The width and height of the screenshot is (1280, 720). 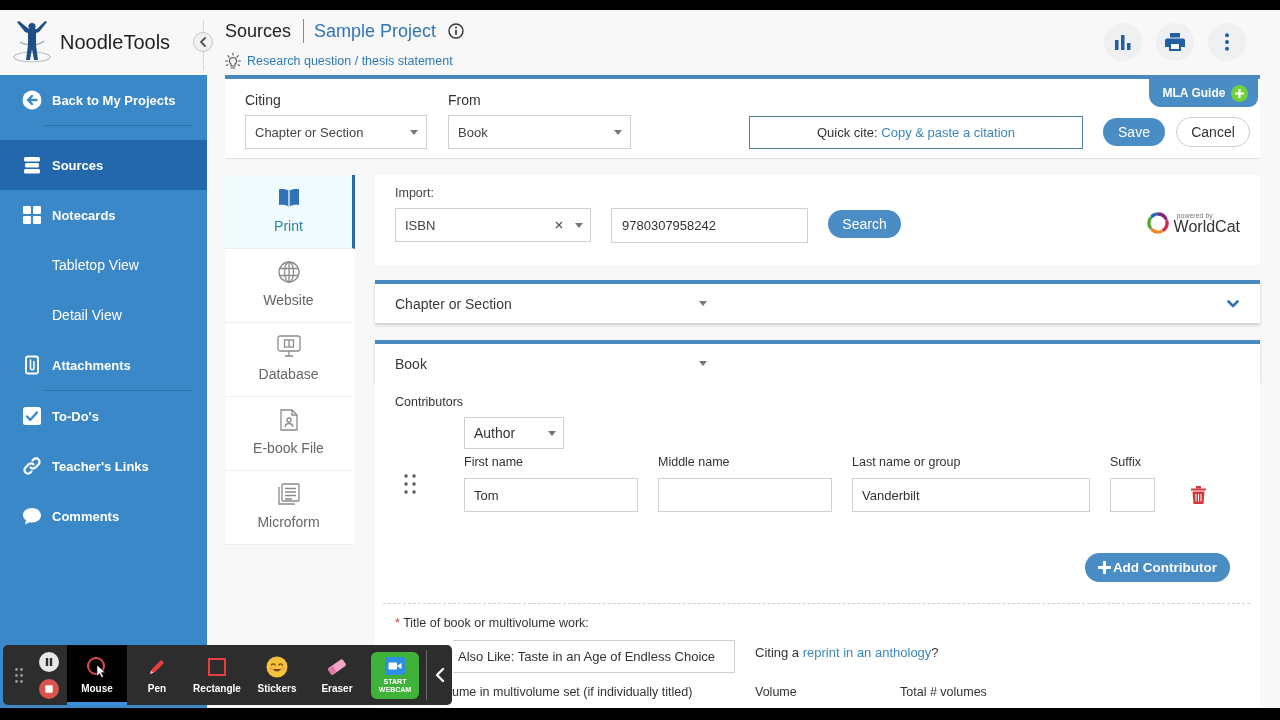 What do you see at coordinates (709, 225) in the screenshot?
I see `isbn-input: 9780307958242` at bounding box center [709, 225].